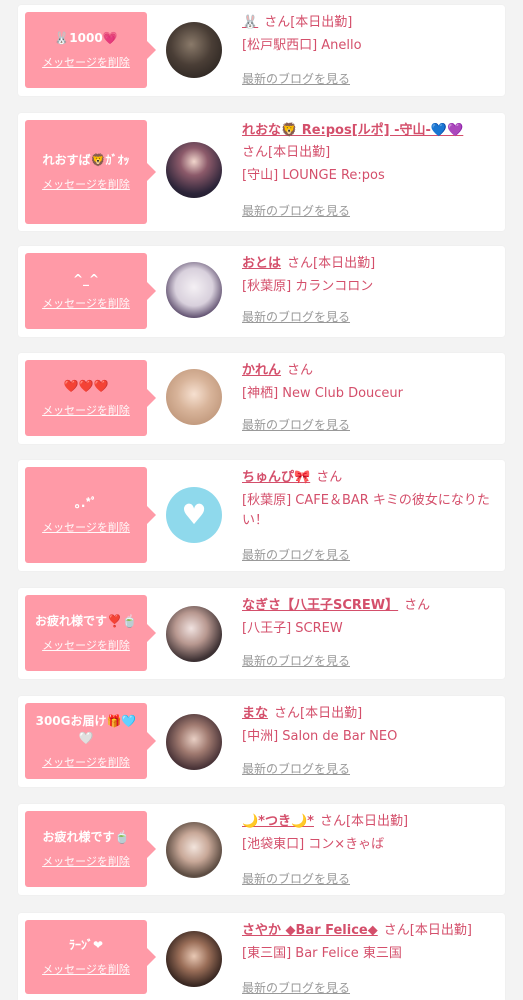 The width and height of the screenshot is (523, 1000). What do you see at coordinates (90, 849) in the screenshot?
I see `message-bubble: お疲れ様です🍵 メッセージを削除` at bounding box center [90, 849].